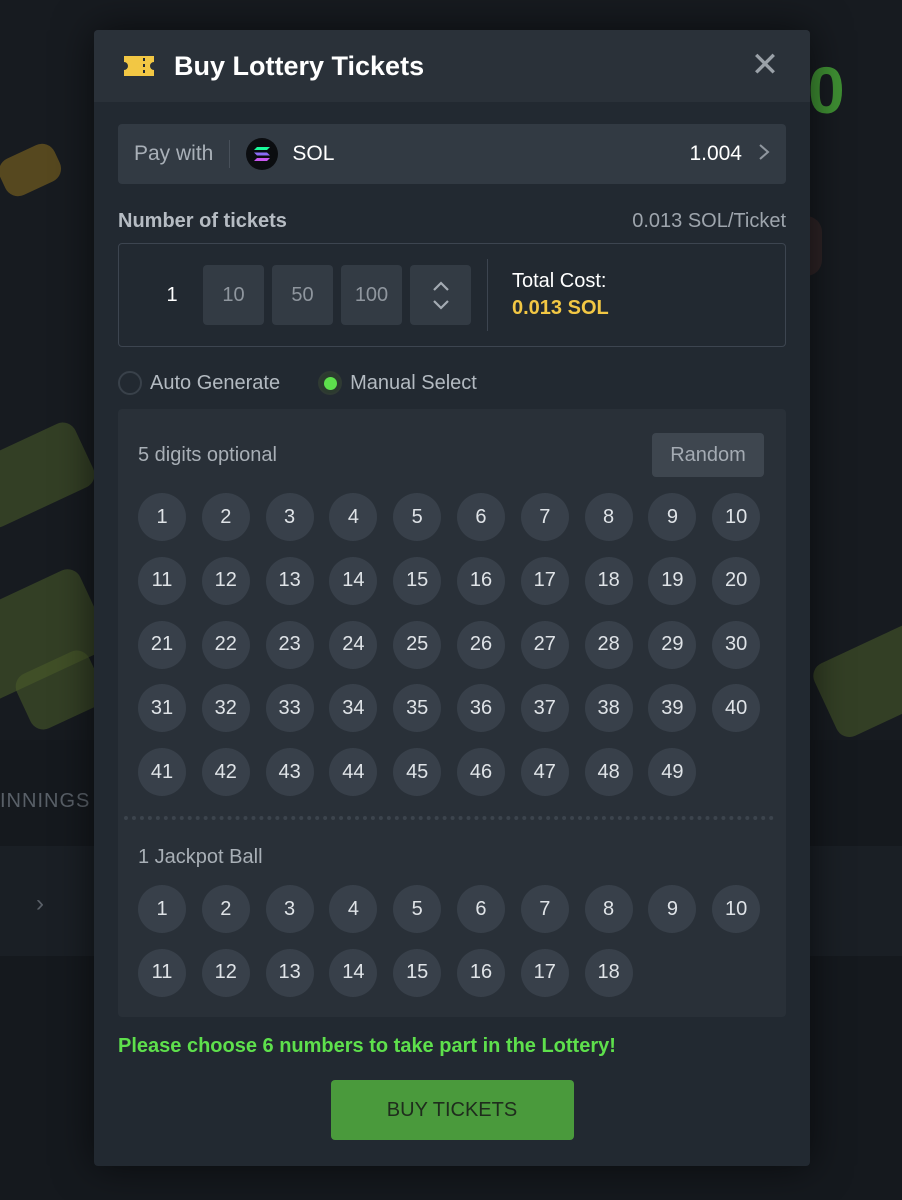 This screenshot has height=1200, width=902. What do you see at coordinates (480, 580) in the screenshot?
I see `main-number-ball: 16` at bounding box center [480, 580].